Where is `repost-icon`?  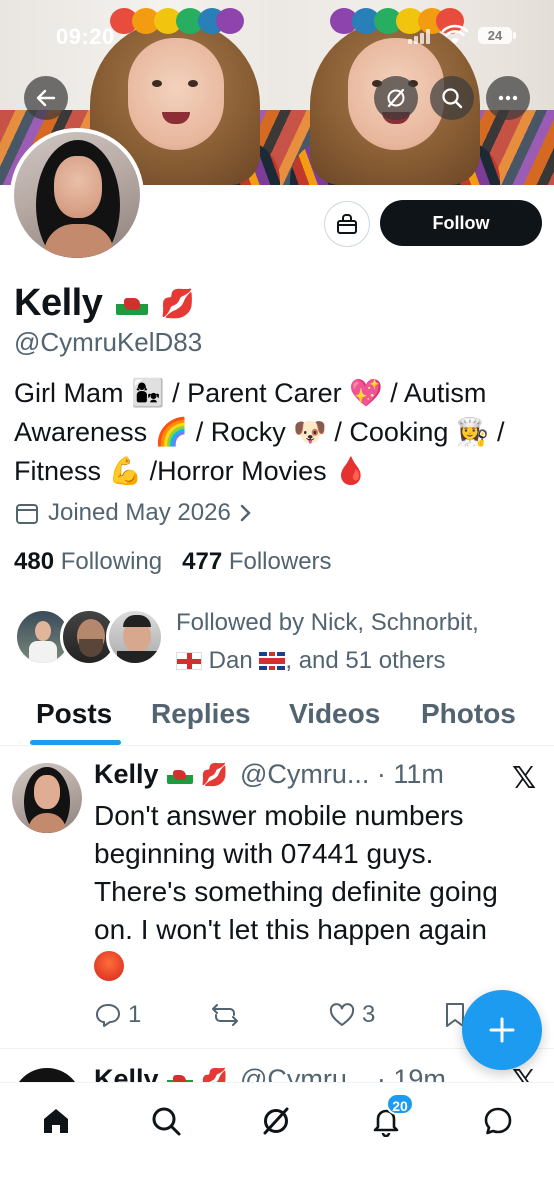 repost-icon is located at coordinates (225, 1015).